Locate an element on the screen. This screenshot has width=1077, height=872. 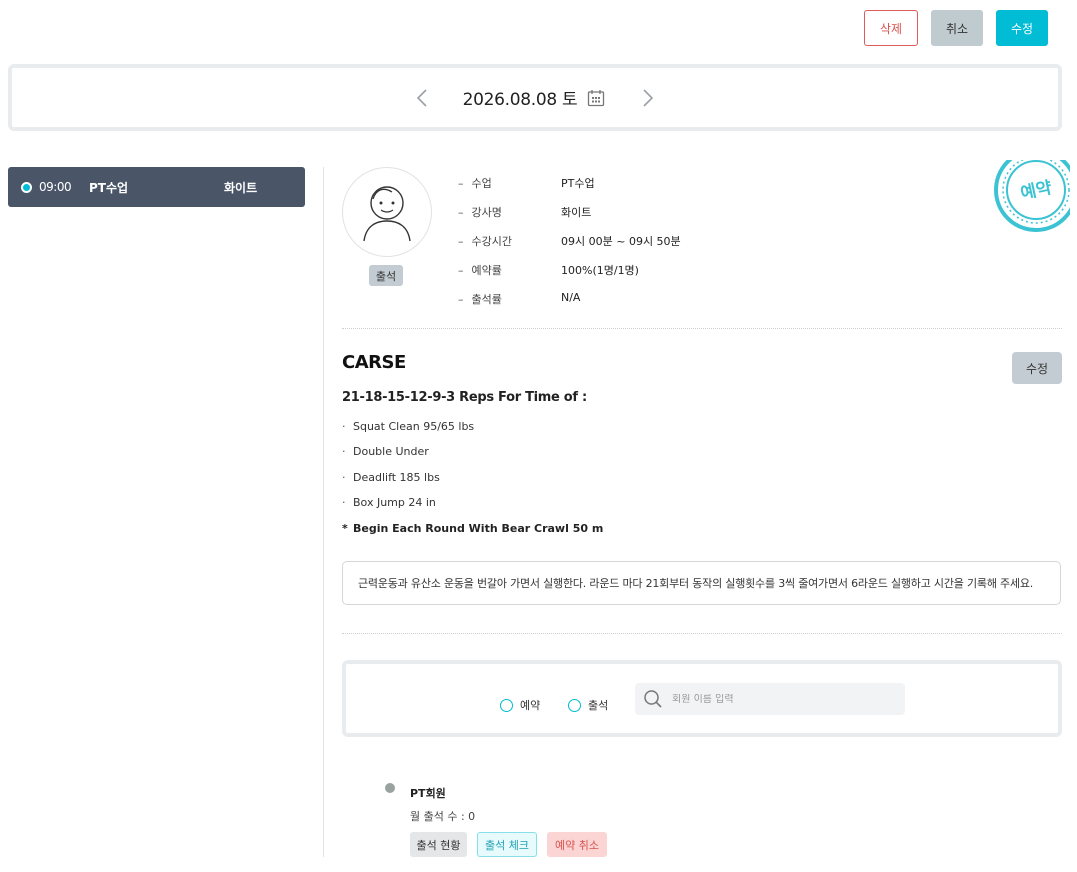
workout-note: * Begin Each Round With Bear Crawl 50 m is located at coordinates (472, 528).